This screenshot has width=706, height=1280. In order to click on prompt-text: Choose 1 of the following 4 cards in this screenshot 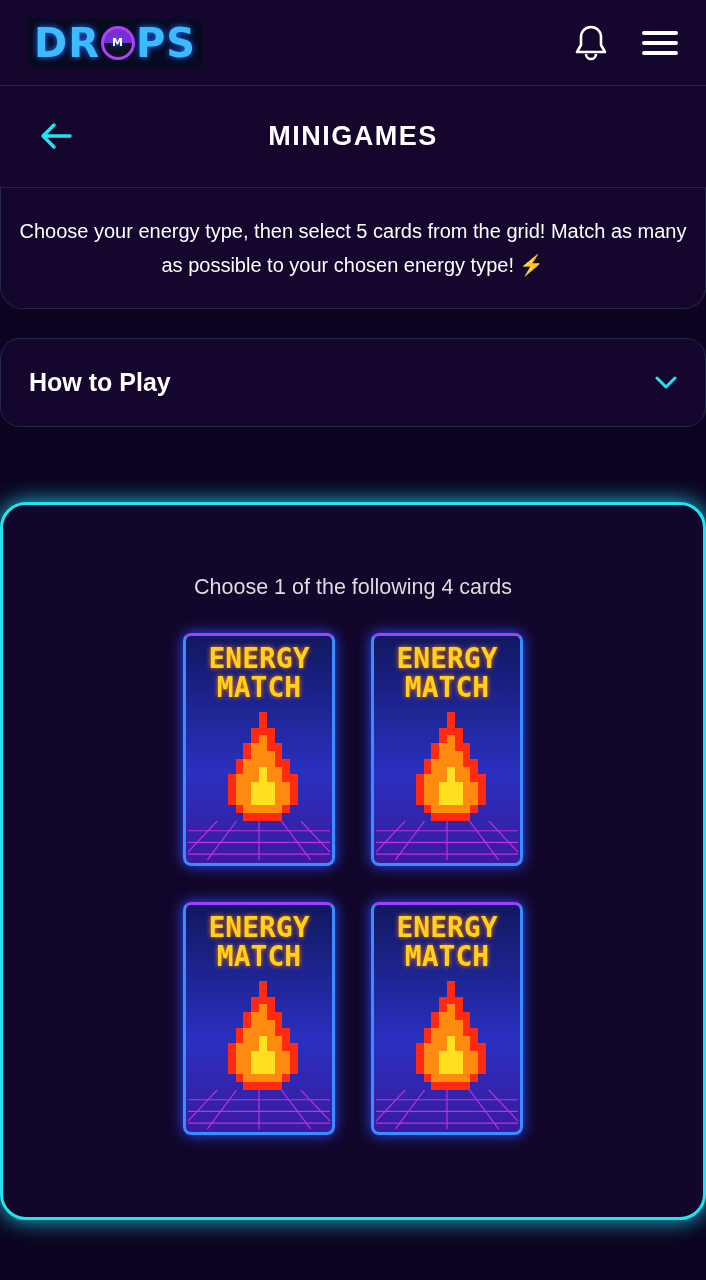, I will do `click(353, 587)`.